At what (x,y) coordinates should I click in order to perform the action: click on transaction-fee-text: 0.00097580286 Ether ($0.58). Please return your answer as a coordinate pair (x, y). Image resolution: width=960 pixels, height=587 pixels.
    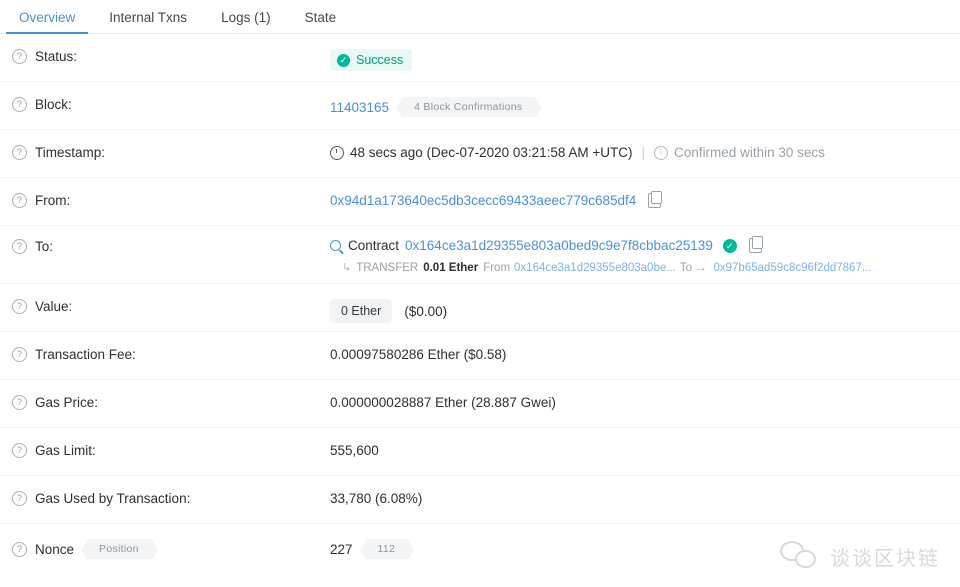
    Looking at the image, I should click on (418, 354).